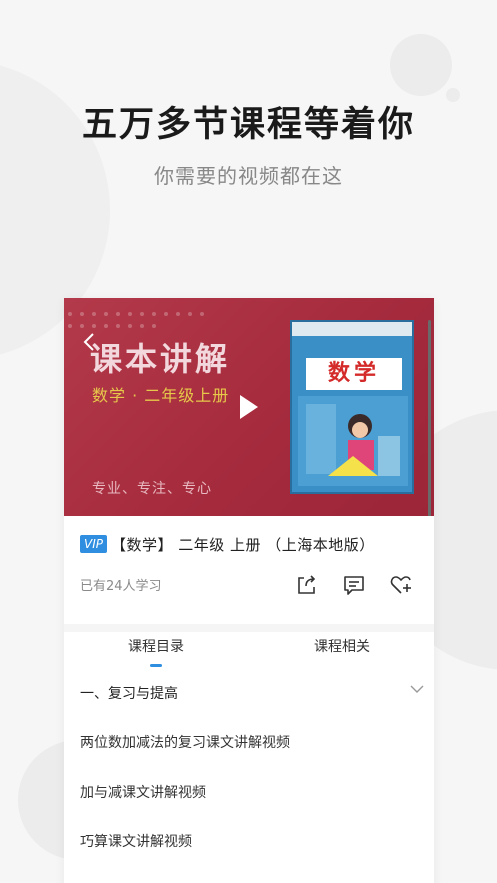 The image size is (497, 883). I want to click on book-illustration, so click(353, 441).